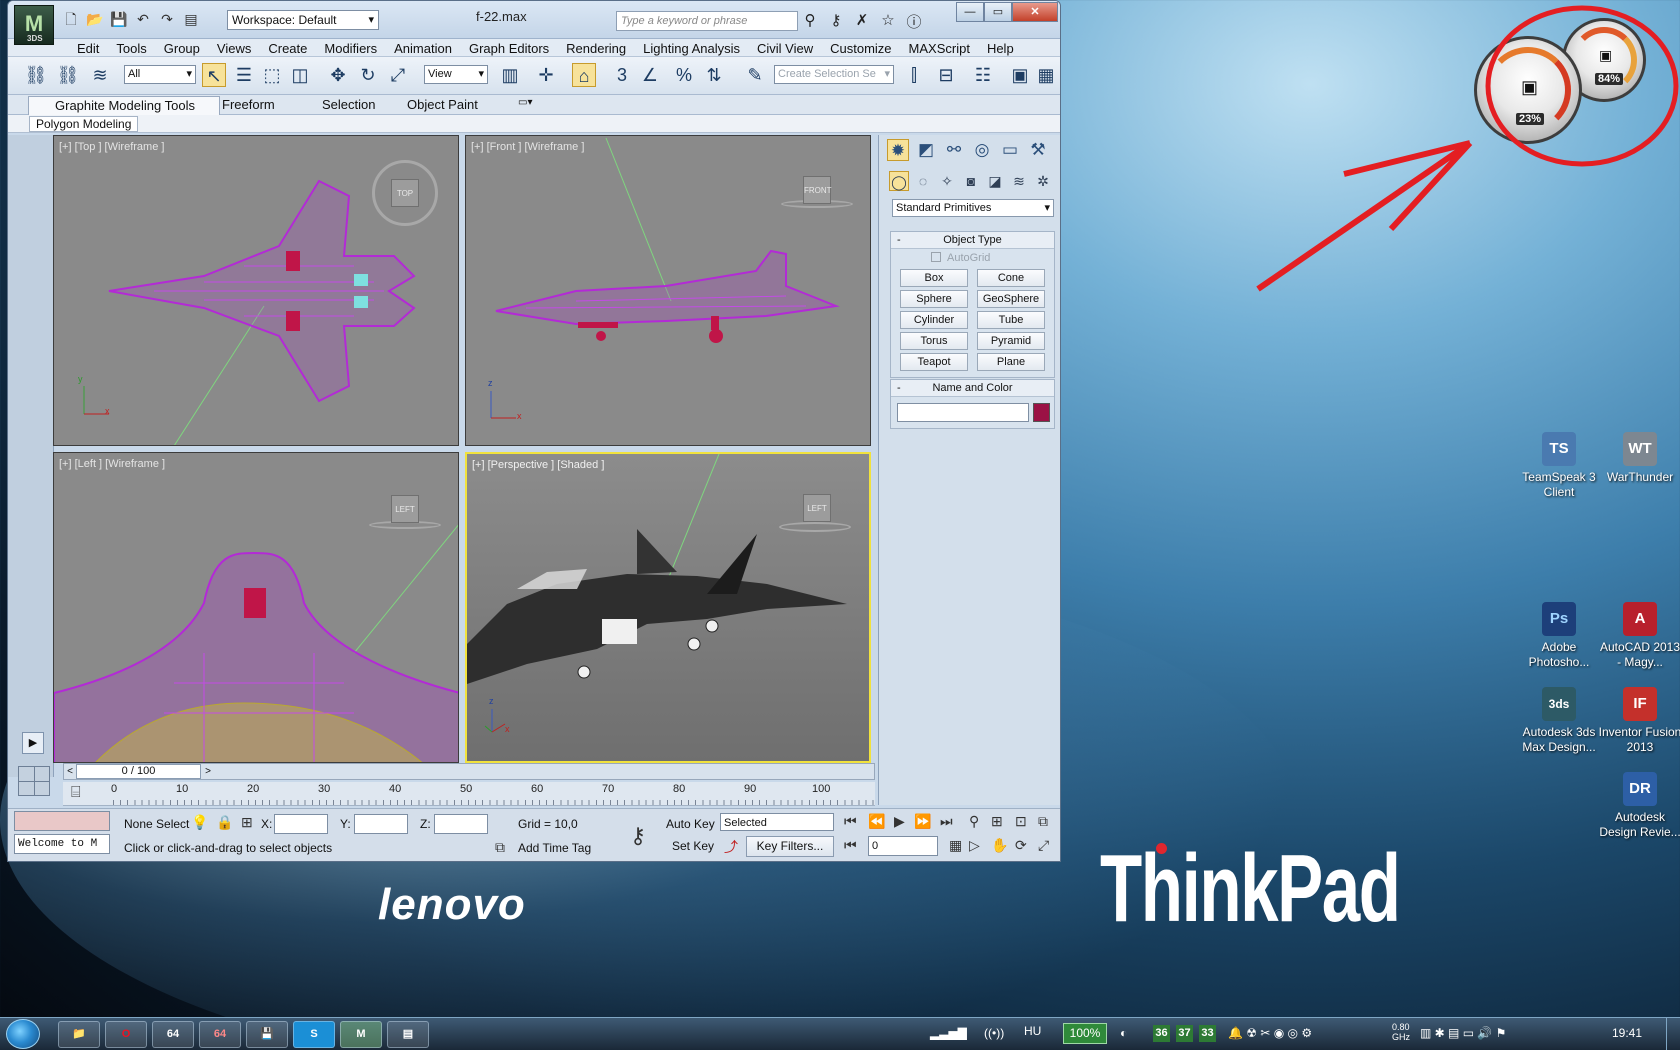  Describe the element at coordinates (173, 1034) in the screenshot. I see `app-64-taskbar-button: 64` at that location.